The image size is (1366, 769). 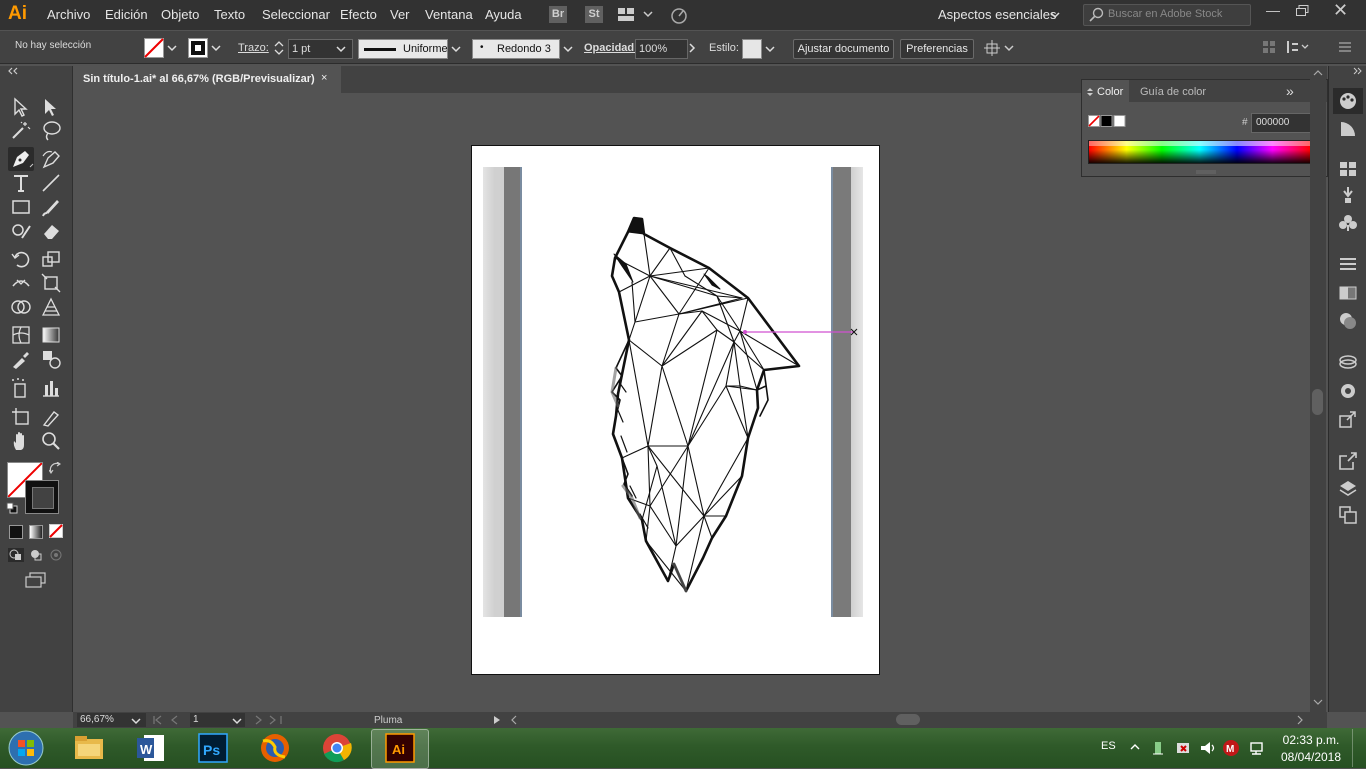 What do you see at coordinates (497, 720) in the screenshot?
I see `status-menu-arrow-icon` at bounding box center [497, 720].